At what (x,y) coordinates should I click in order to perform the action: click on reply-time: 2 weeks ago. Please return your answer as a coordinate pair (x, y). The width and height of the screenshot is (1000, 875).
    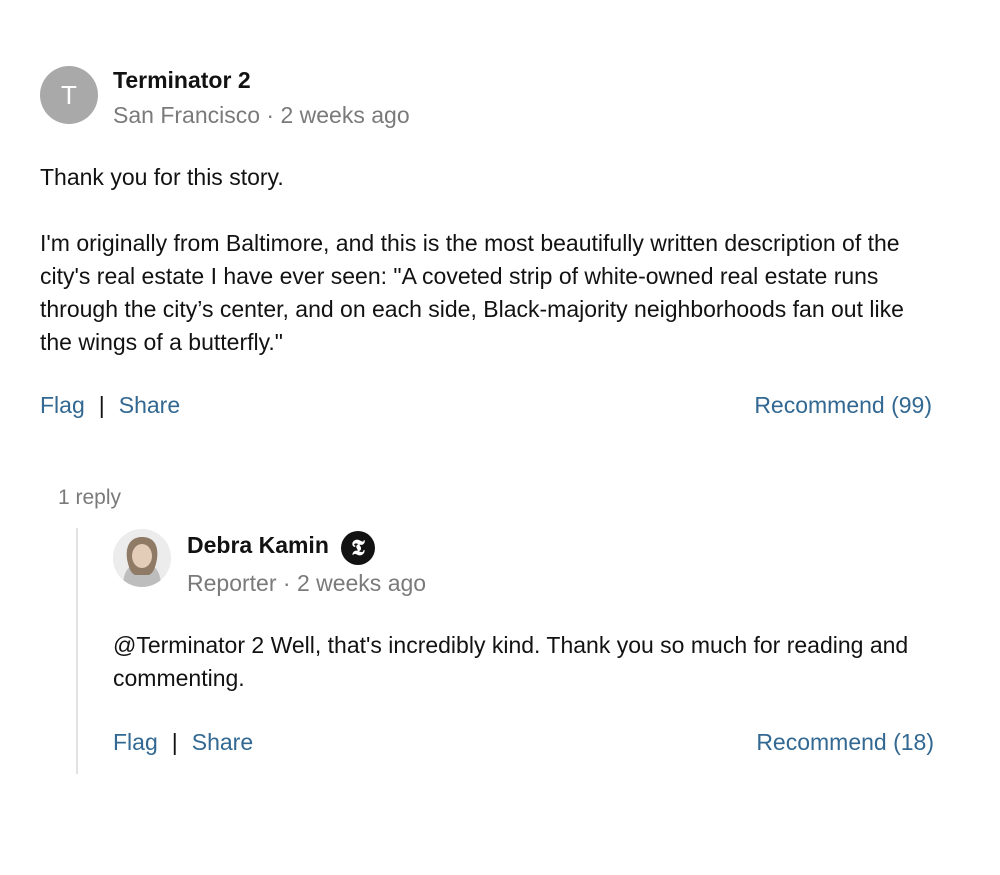
    Looking at the image, I should click on (361, 583).